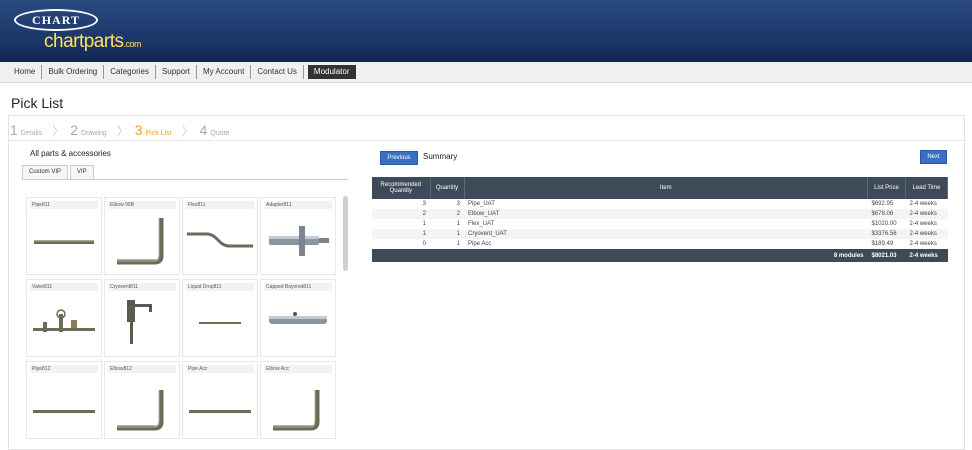  Describe the element at coordinates (480, 244) in the screenshot. I see `item-name: Pipe Acc` at that location.